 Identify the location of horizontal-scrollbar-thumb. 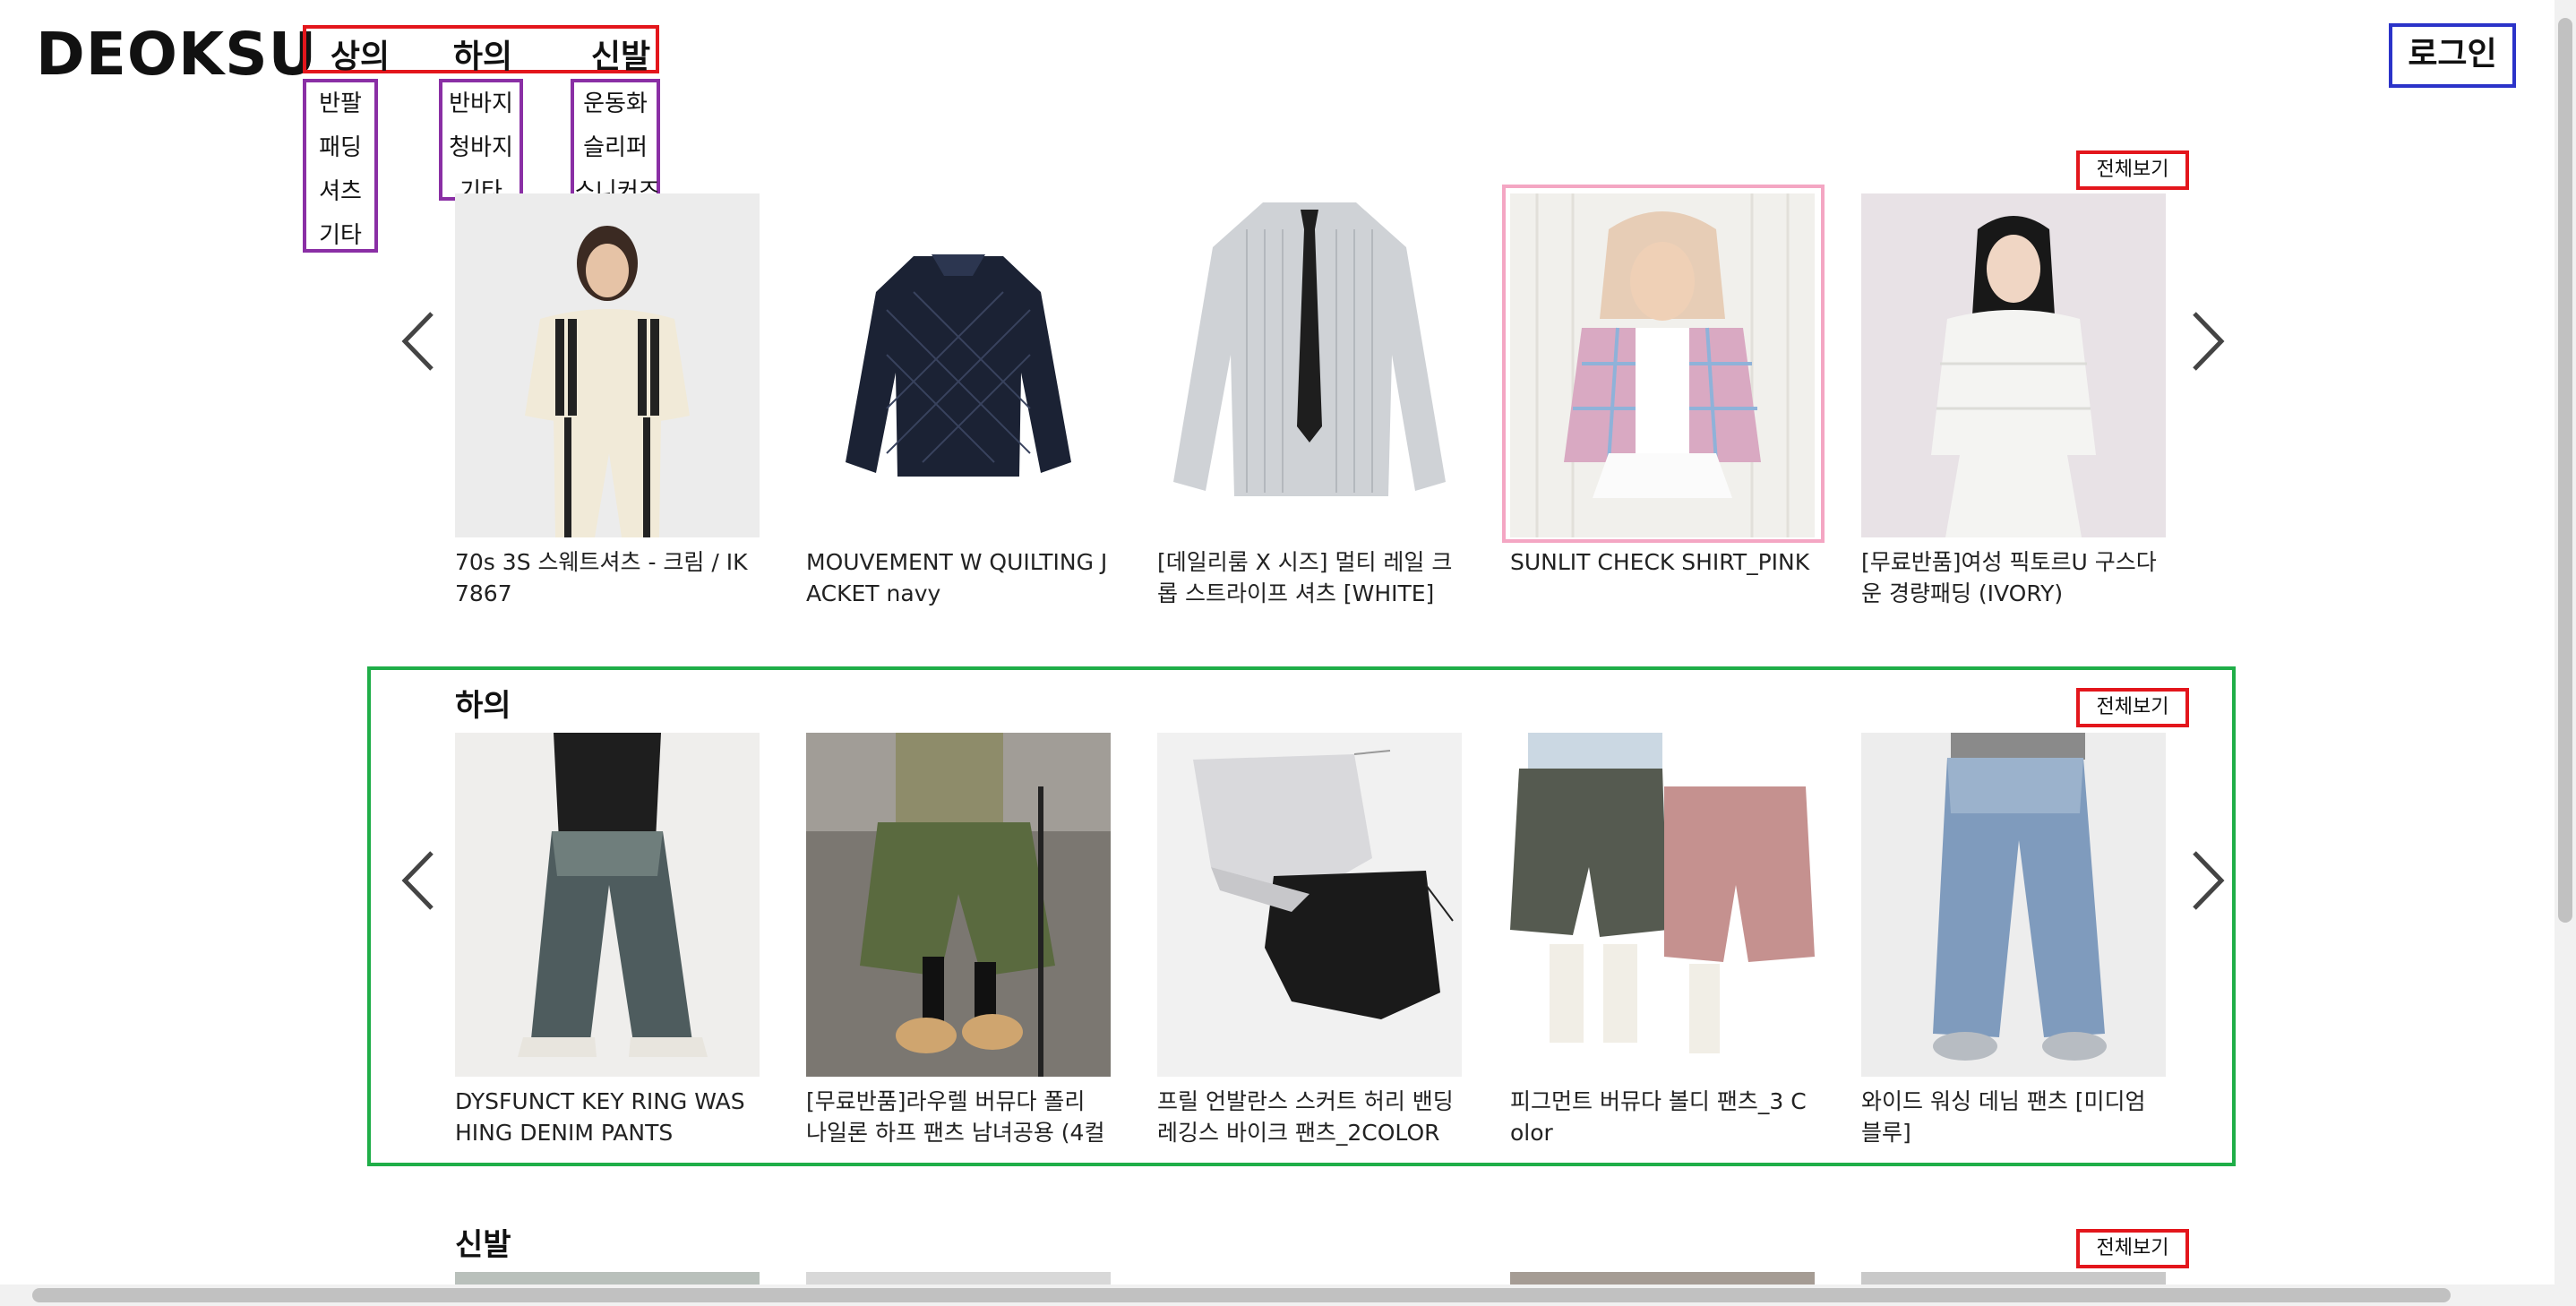
(1241, 1295).